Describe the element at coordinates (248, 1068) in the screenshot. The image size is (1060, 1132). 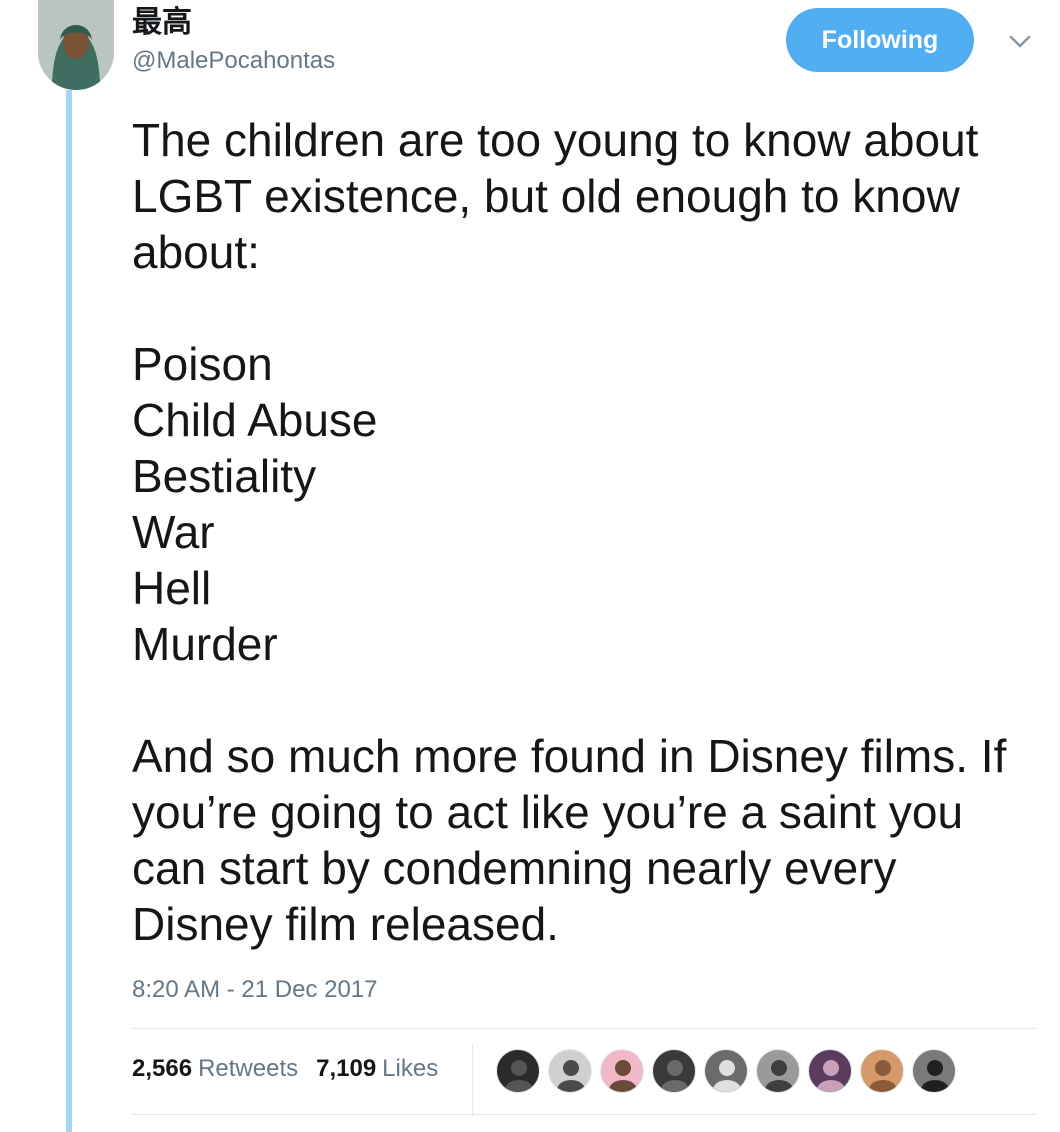
I see `retweets-label: Retweets` at that location.